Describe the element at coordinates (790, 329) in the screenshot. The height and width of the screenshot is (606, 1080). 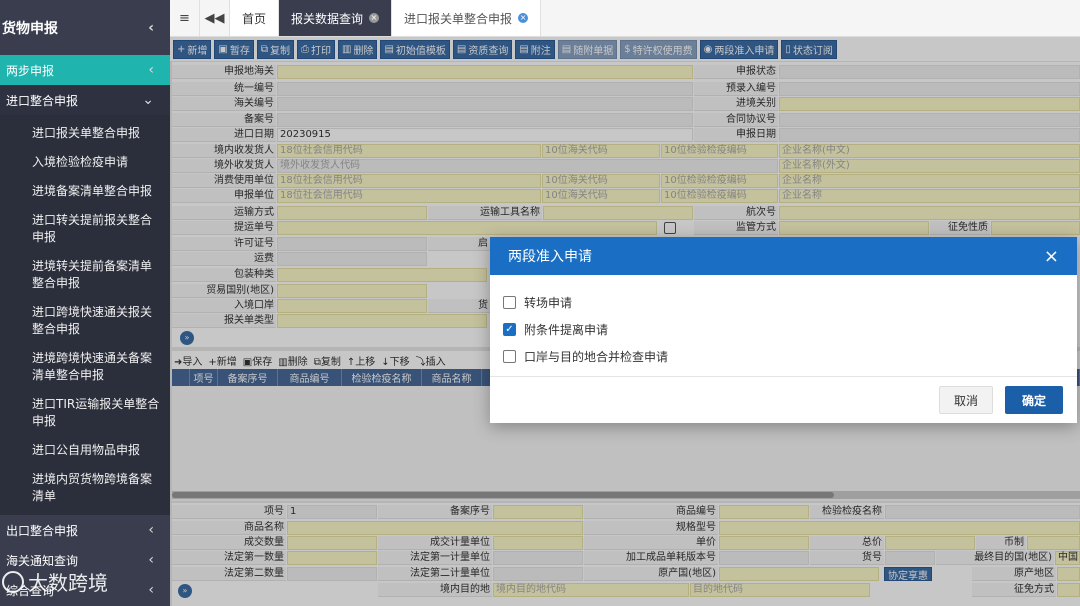
I see `option-conditional-release: ✓ 附条件提离申请` at that location.